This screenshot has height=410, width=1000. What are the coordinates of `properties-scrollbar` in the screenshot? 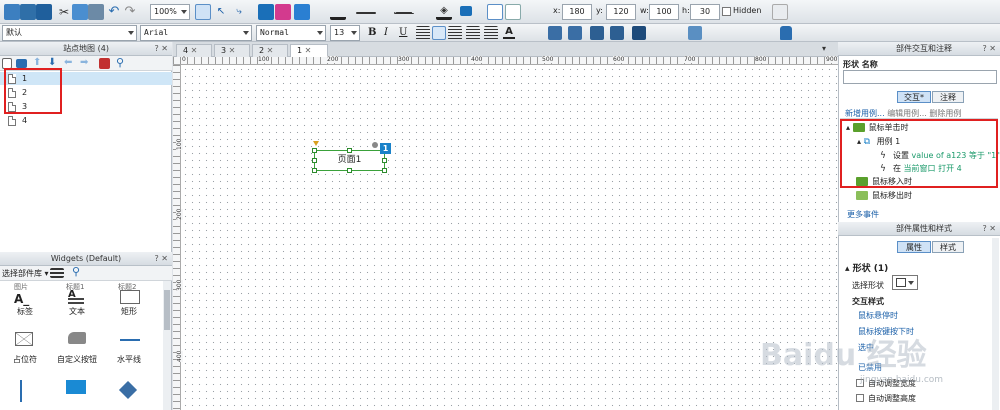 It's located at (995, 324).